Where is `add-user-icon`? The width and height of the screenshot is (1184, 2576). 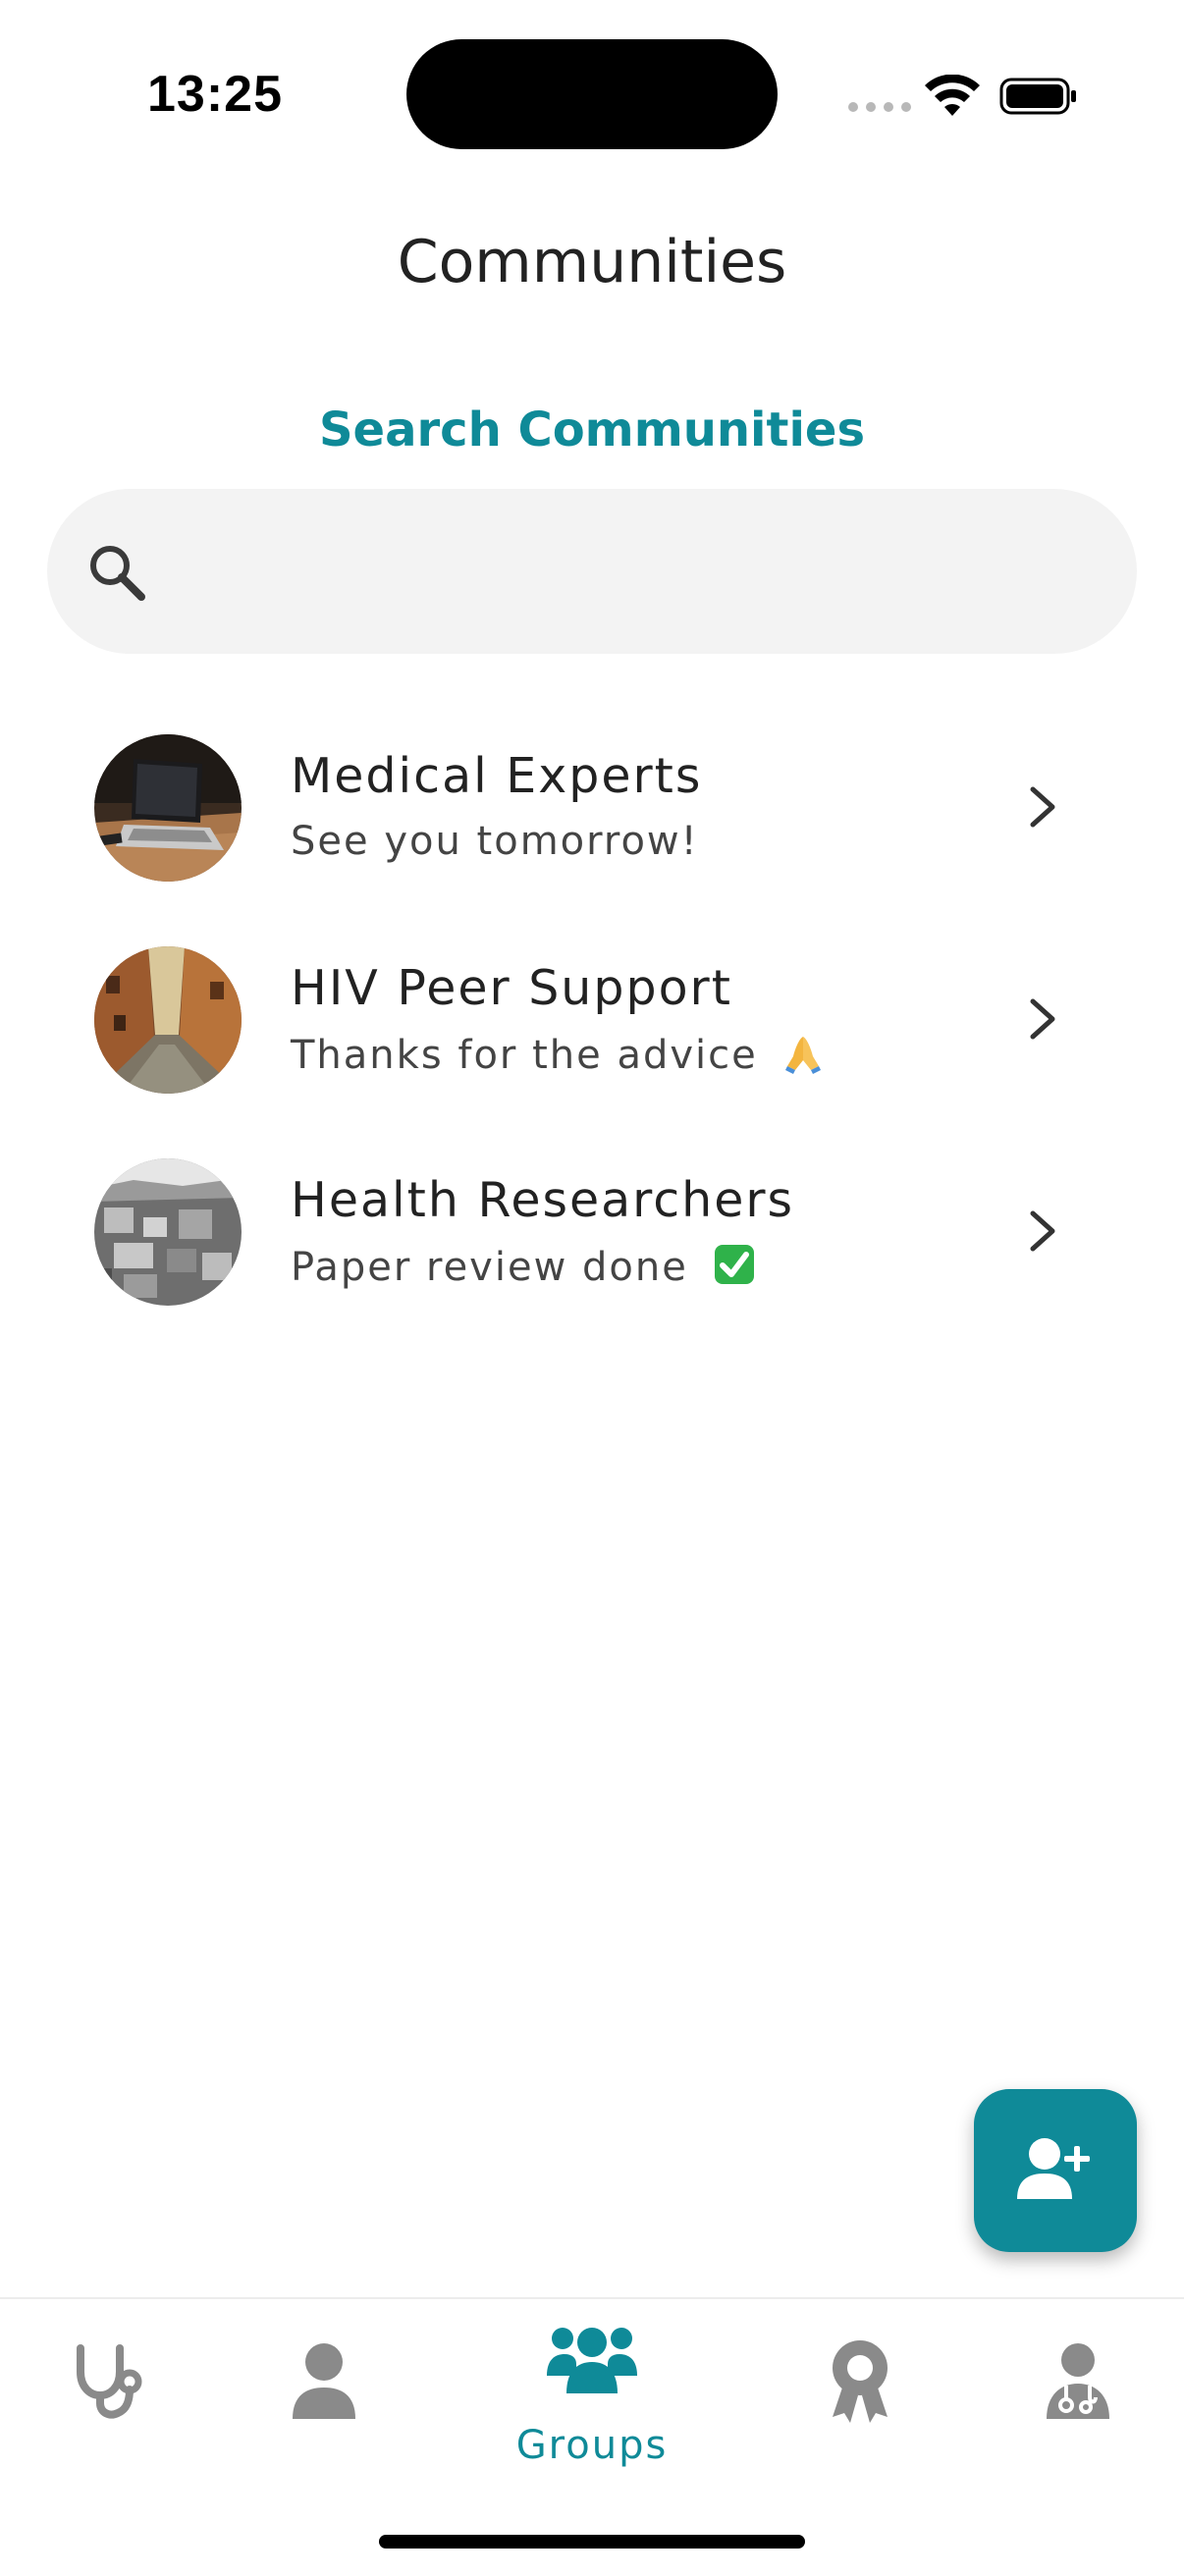
add-user-icon is located at coordinates (1053, 2168).